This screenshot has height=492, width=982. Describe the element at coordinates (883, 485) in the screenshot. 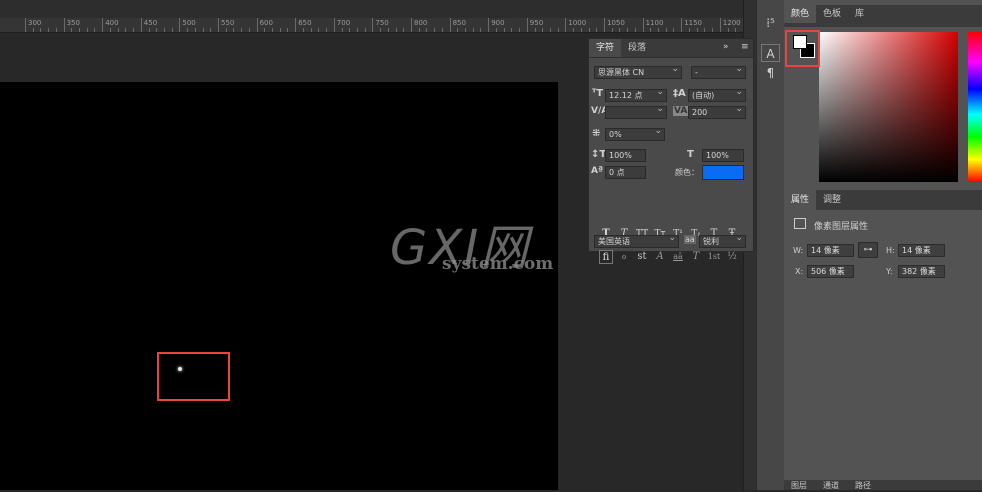

I see `layers-panel-header: 图层 通道 路径` at that location.